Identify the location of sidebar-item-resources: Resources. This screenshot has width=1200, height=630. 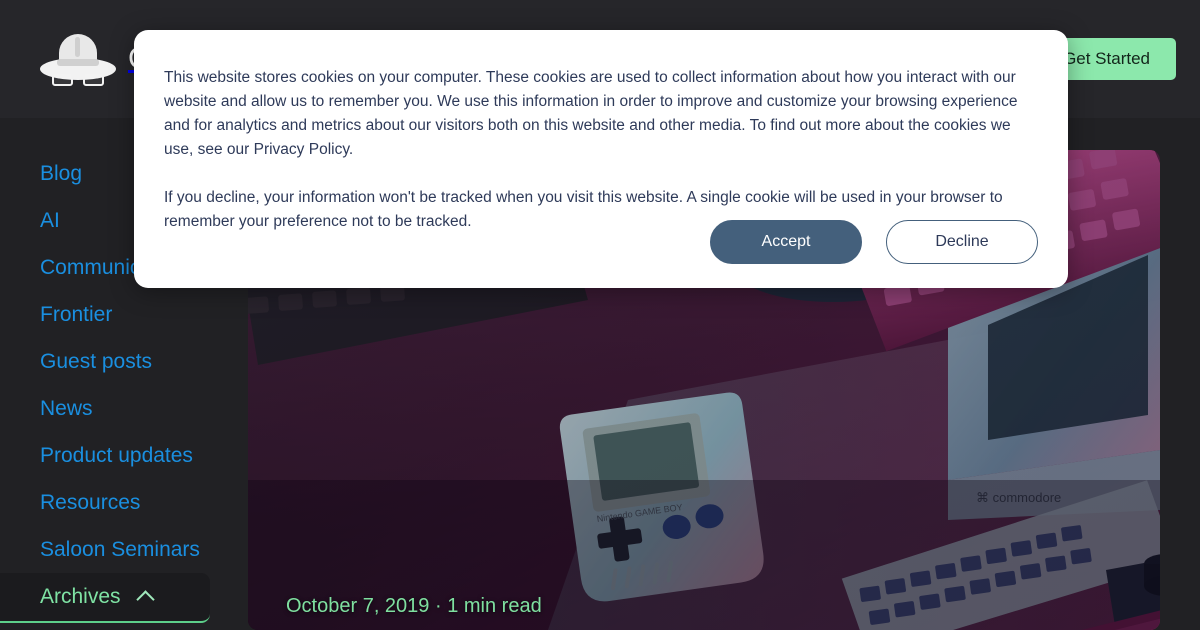
(105, 502).